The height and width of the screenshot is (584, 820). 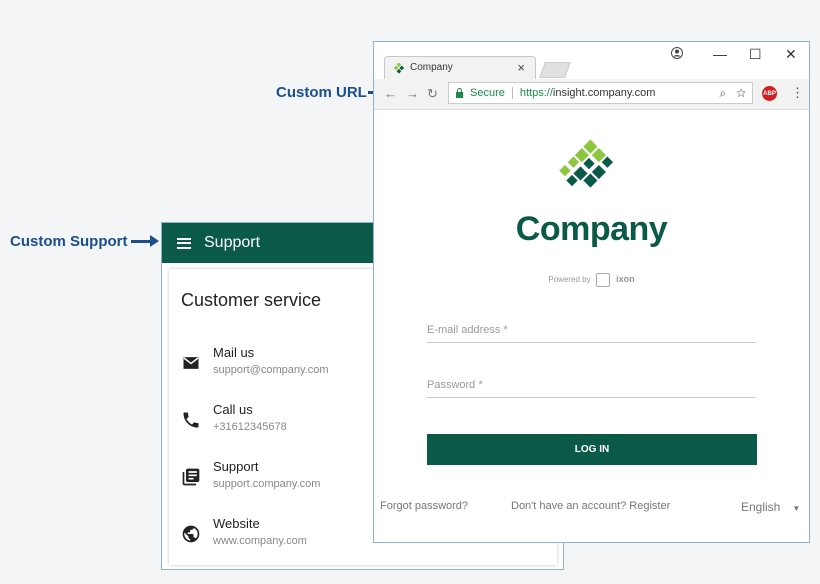 What do you see at coordinates (521, 67) in the screenshot?
I see `tab-close-icon: ×` at bounding box center [521, 67].